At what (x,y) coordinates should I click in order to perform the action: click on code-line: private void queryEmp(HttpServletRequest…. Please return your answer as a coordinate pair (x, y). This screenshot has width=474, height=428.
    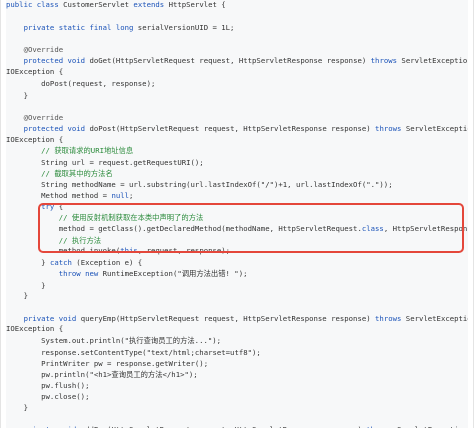
    Looking at the image, I should click on (237, 319).